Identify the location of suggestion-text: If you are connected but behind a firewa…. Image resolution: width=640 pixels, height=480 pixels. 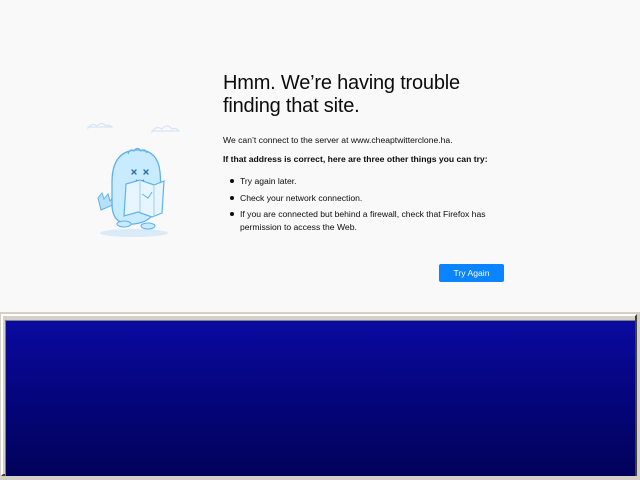
(363, 220).